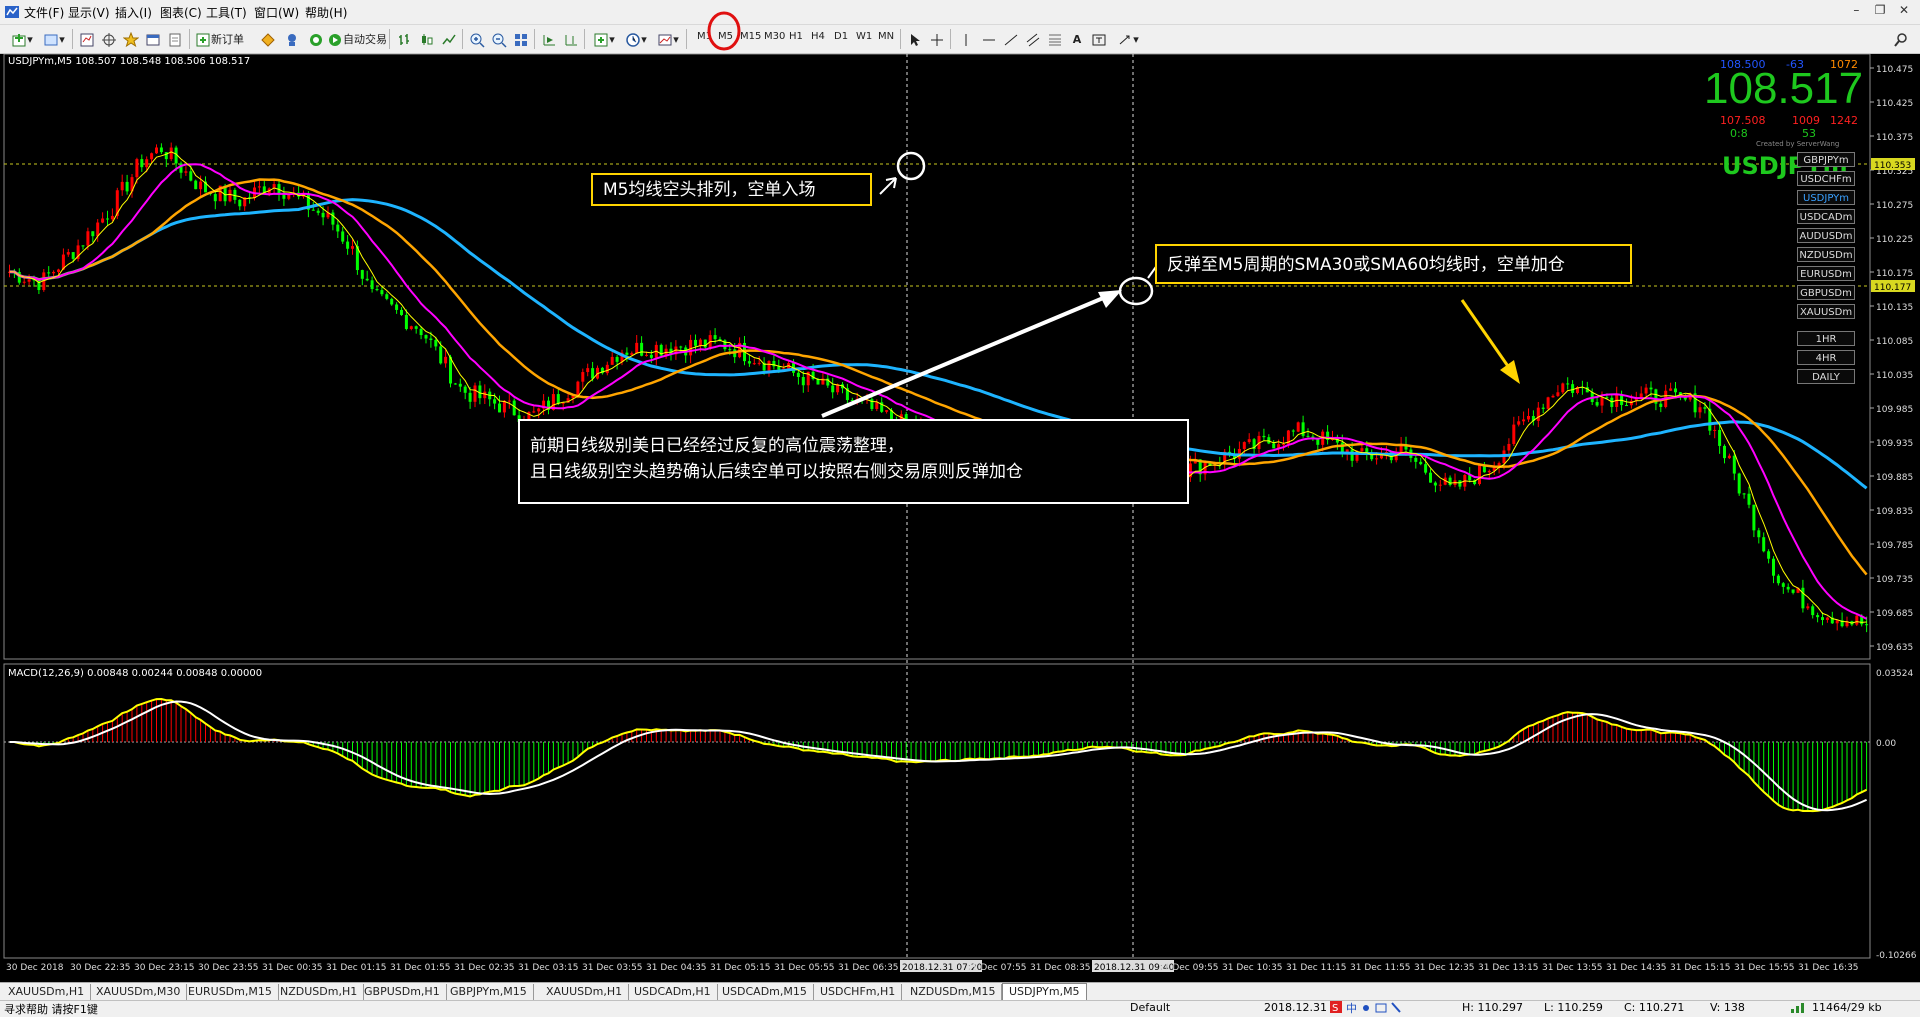 The width and height of the screenshot is (1920, 1017). What do you see at coordinates (449, 40) in the screenshot?
I see `line-chart-icon` at bounding box center [449, 40].